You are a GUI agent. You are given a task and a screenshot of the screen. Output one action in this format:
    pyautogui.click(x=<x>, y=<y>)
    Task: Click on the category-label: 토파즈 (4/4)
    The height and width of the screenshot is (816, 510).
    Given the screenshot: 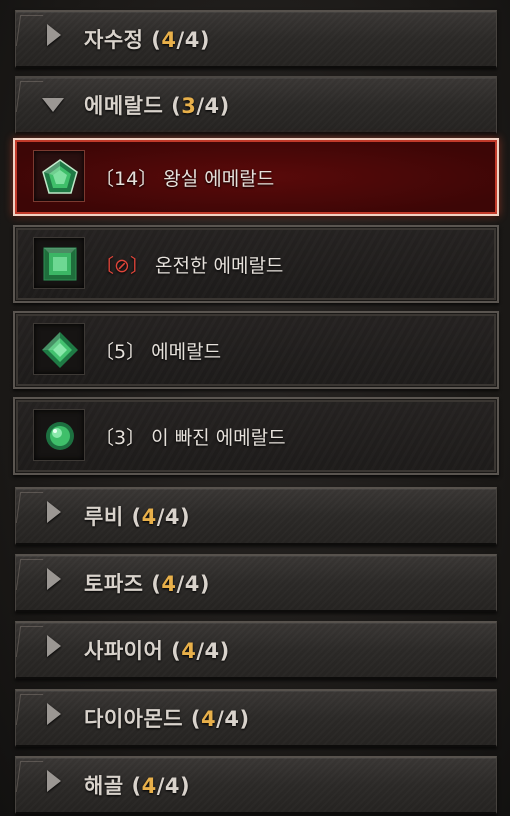 What is the action you would take?
    pyautogui.click(x=147, y=584)
    